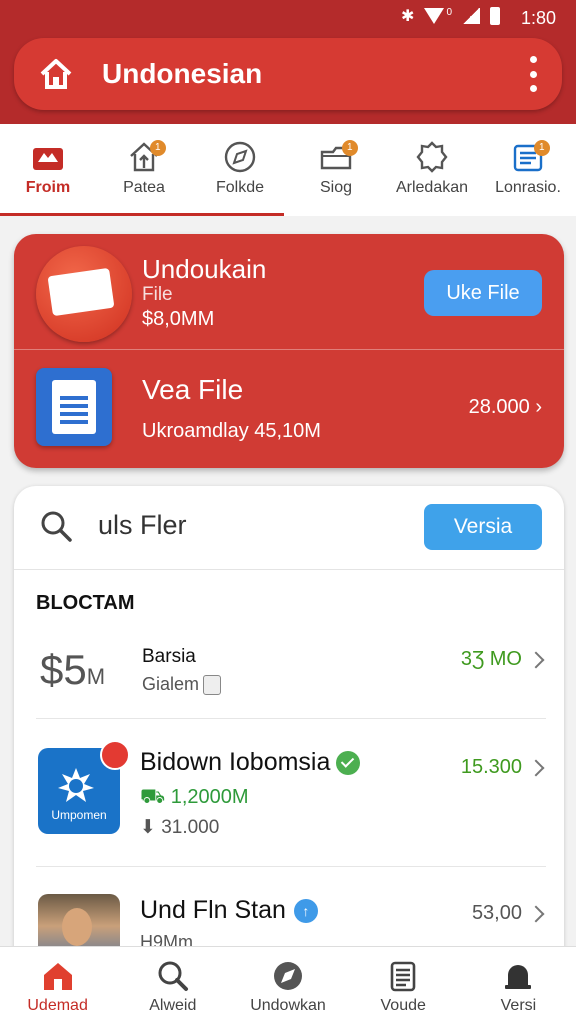 This screenshot has height=1024, width=576. What do you see at coordinates (403, 1005) in the screenshot?
I see `nav-label: Voude` at bounding box center [403, 1005].